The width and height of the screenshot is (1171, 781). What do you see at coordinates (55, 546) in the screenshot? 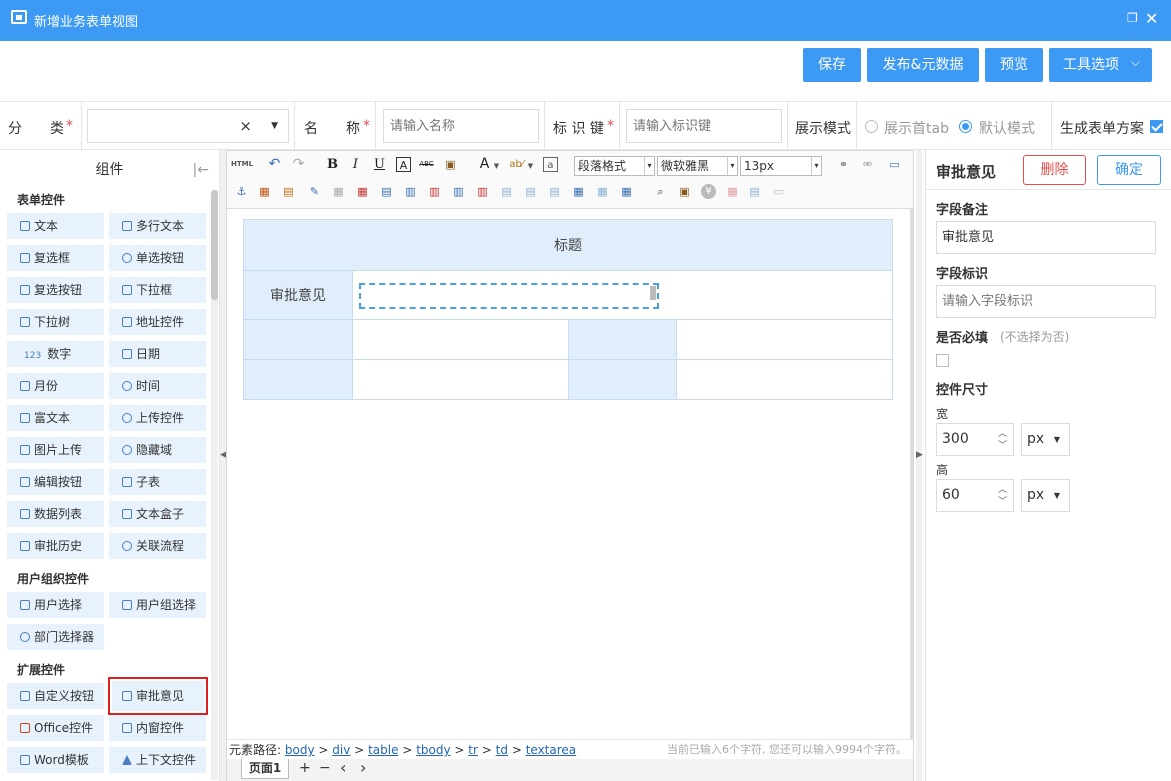
I see `comp-history: 审批历史` at bounding box center [55, 546].